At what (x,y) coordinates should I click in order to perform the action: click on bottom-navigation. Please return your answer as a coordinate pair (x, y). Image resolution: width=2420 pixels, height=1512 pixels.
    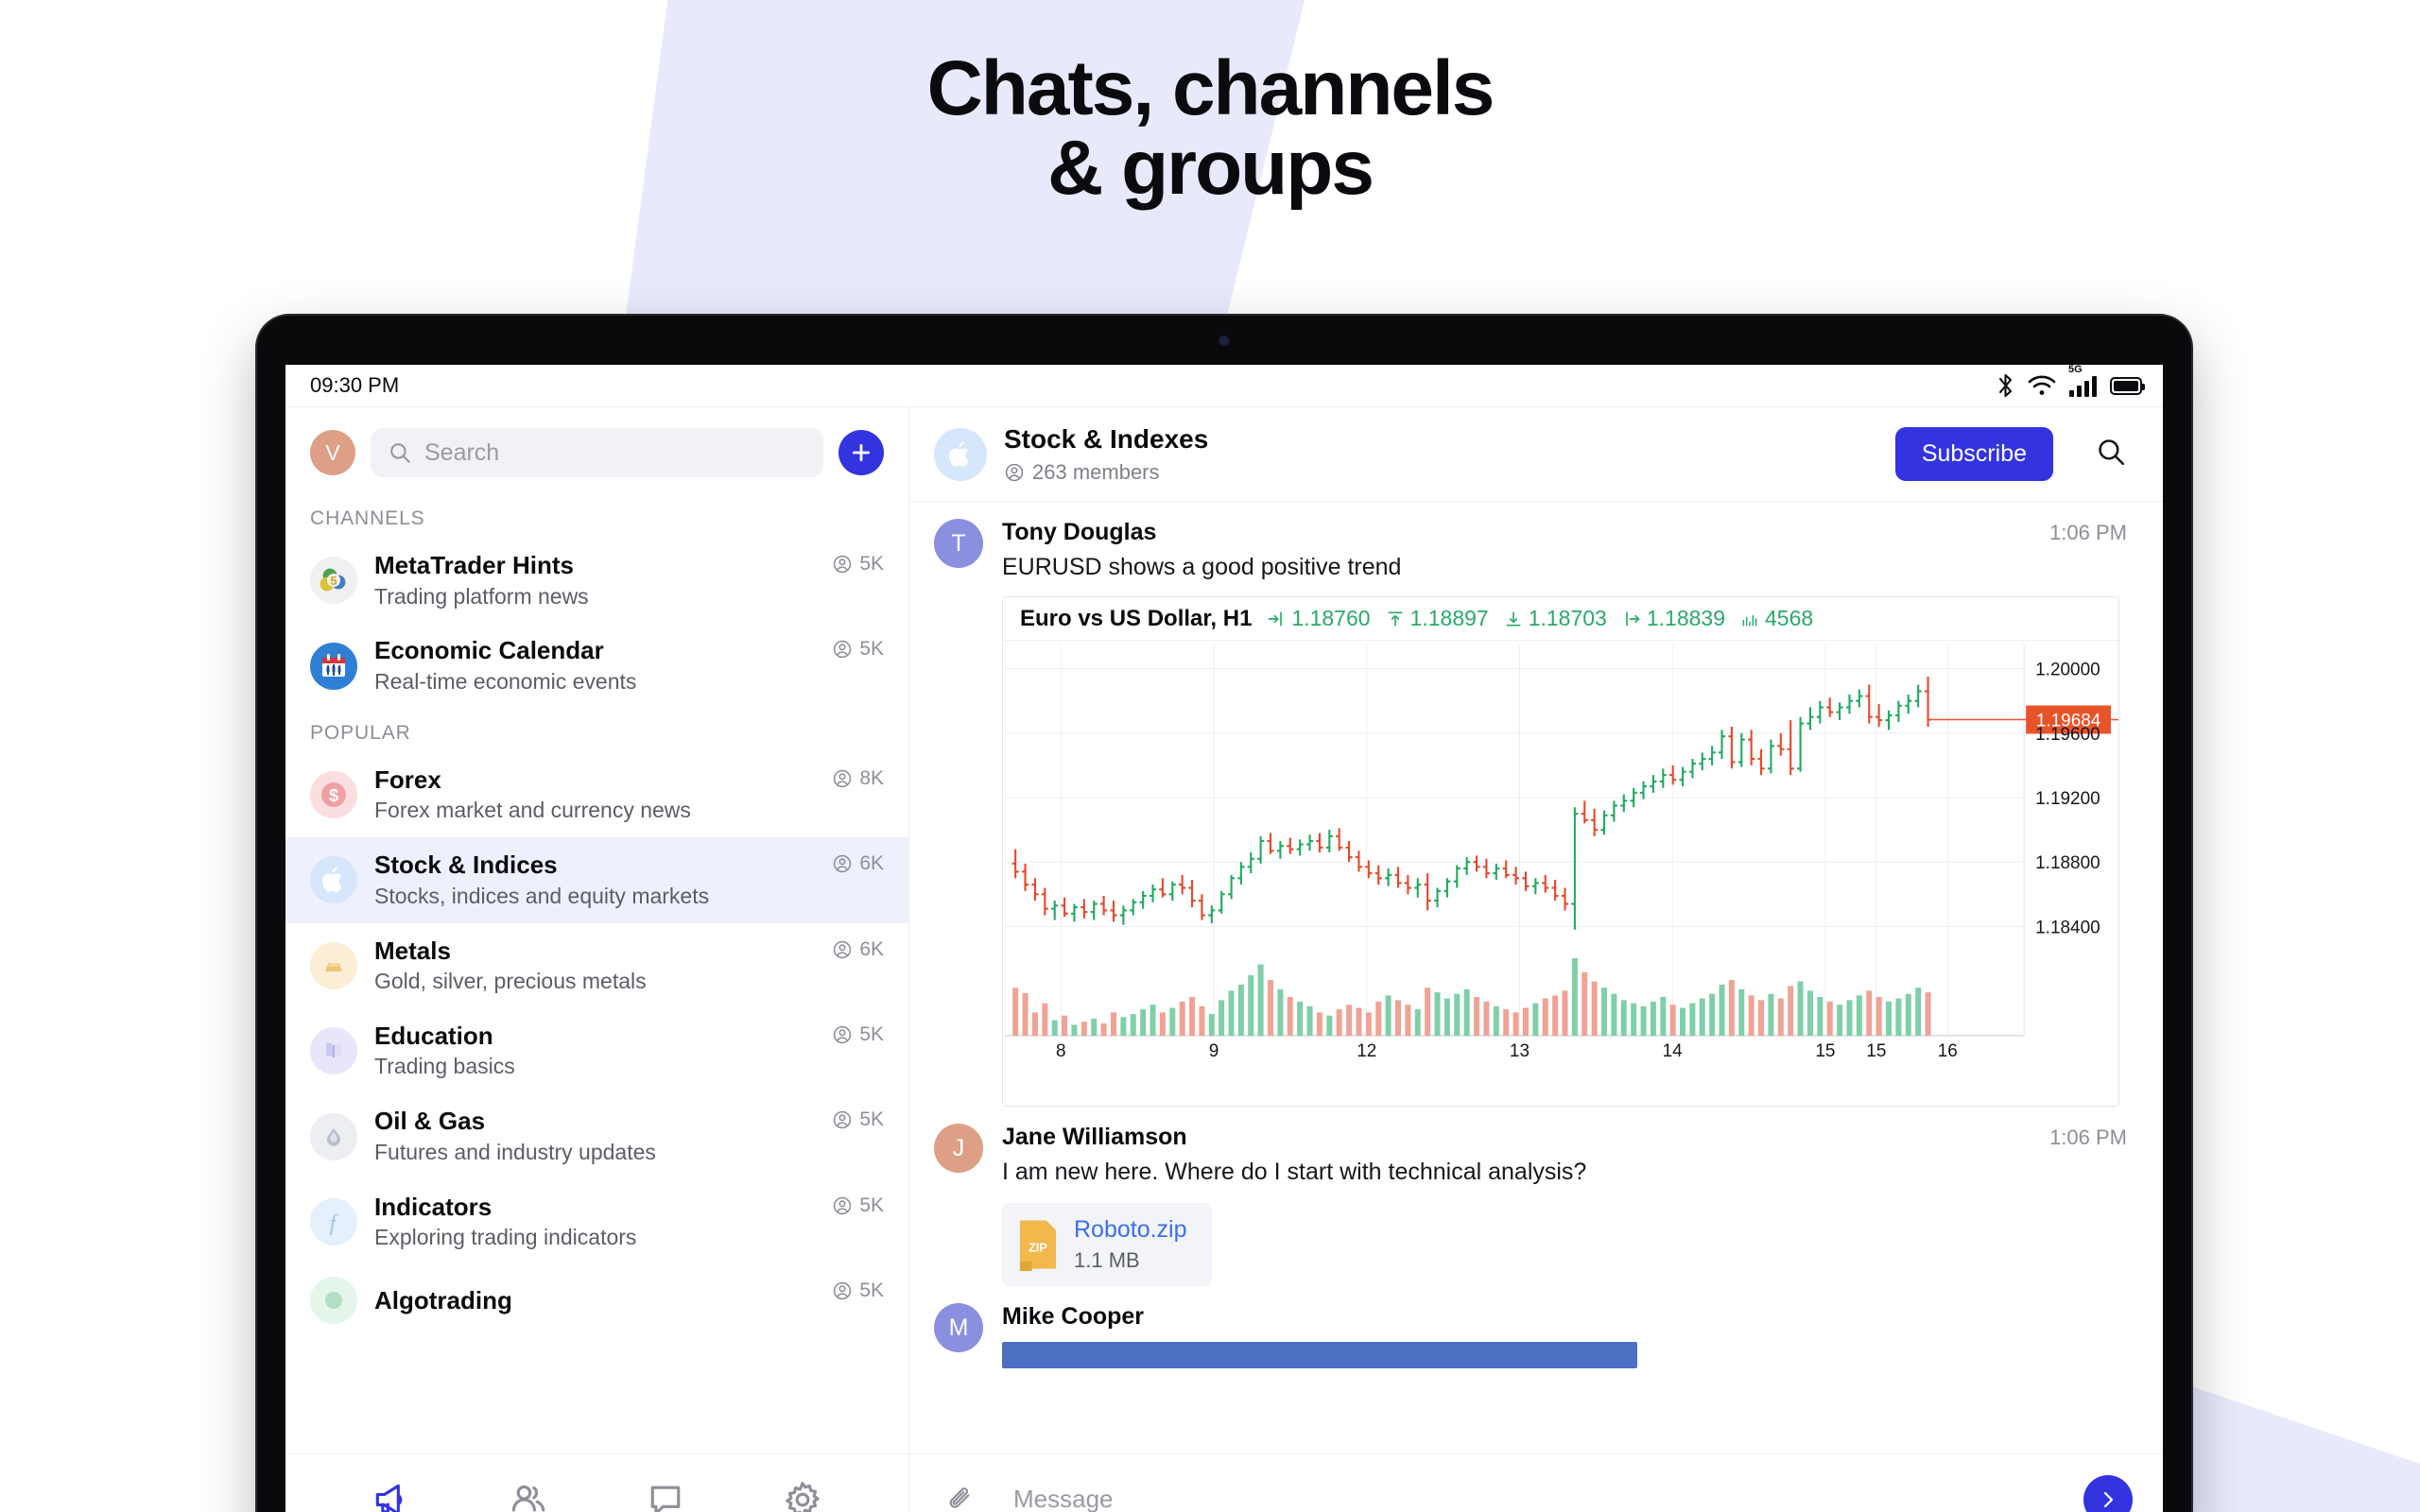
    Looking at the image, I should click on (596, 1482).